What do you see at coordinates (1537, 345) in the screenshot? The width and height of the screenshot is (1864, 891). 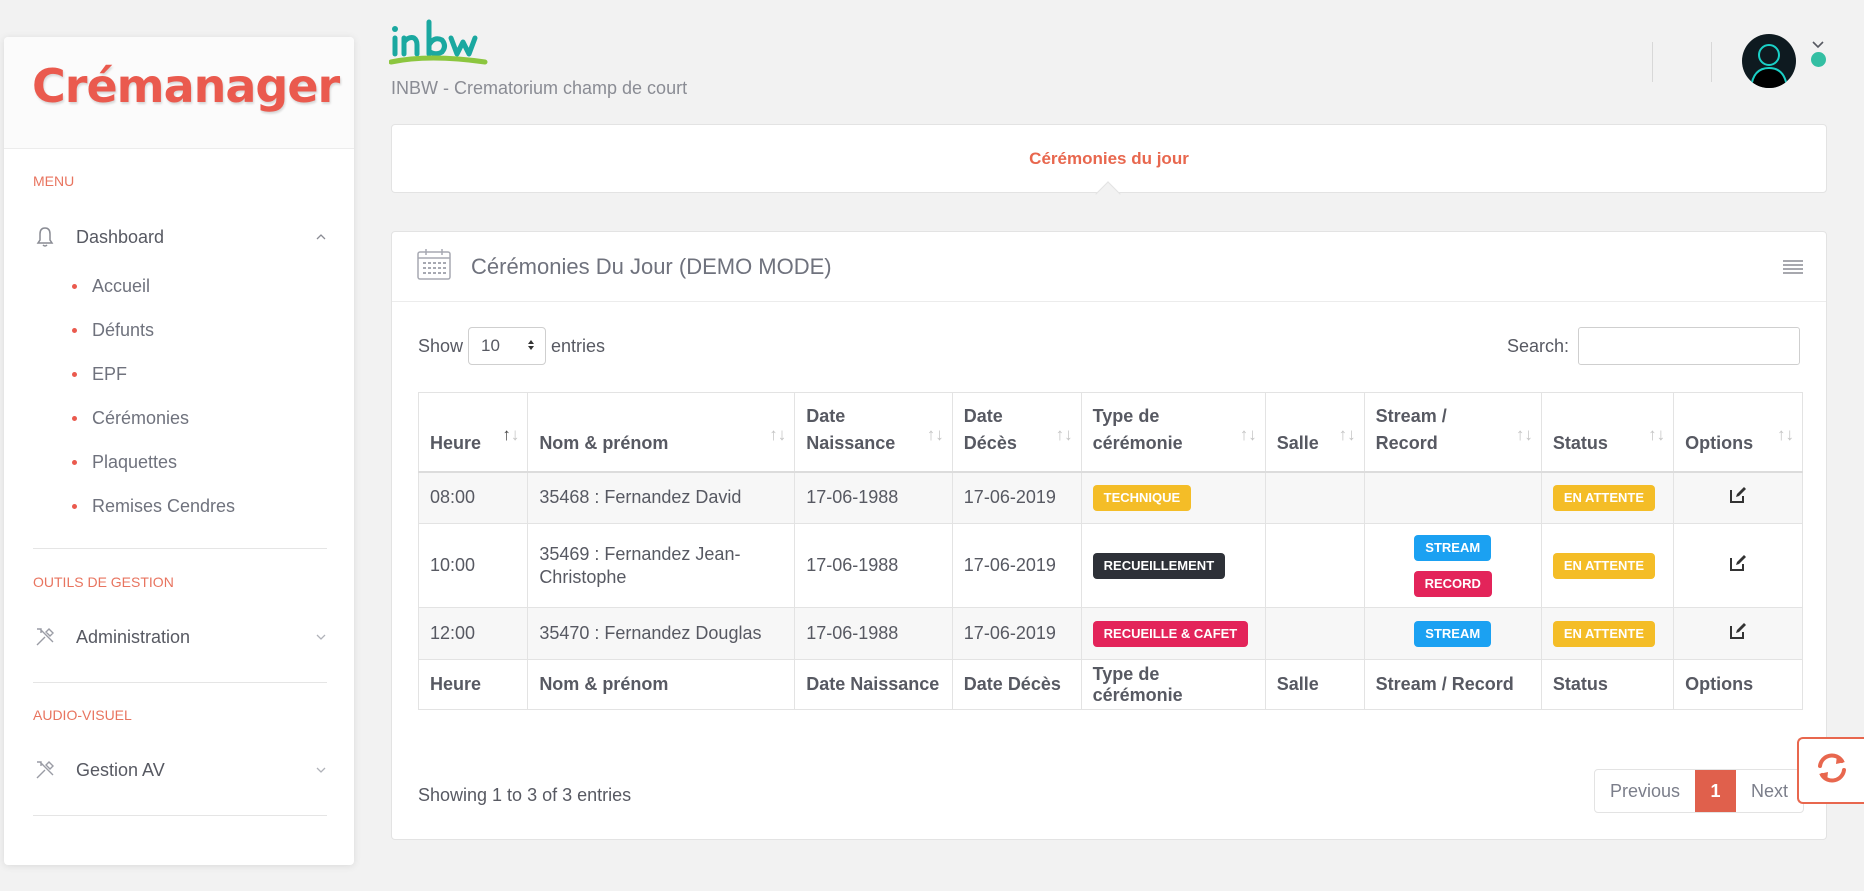 I see `search-label: Search:` at bounding box center [1537, 345].